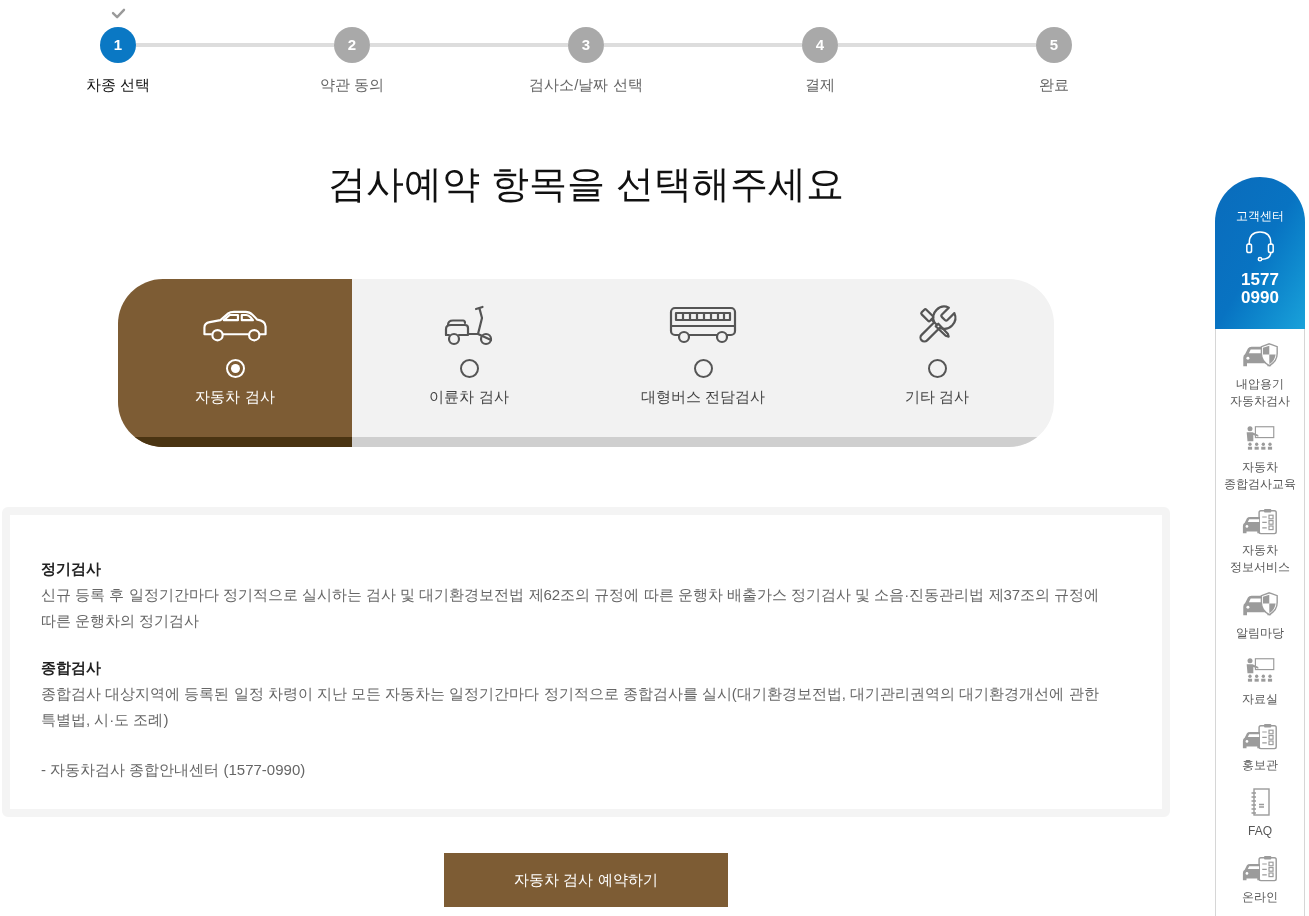  What do you see at coordinates (352, 85) in the screenshot?
I see `step-label: 약관 동의` at bounding box center [352, 85].